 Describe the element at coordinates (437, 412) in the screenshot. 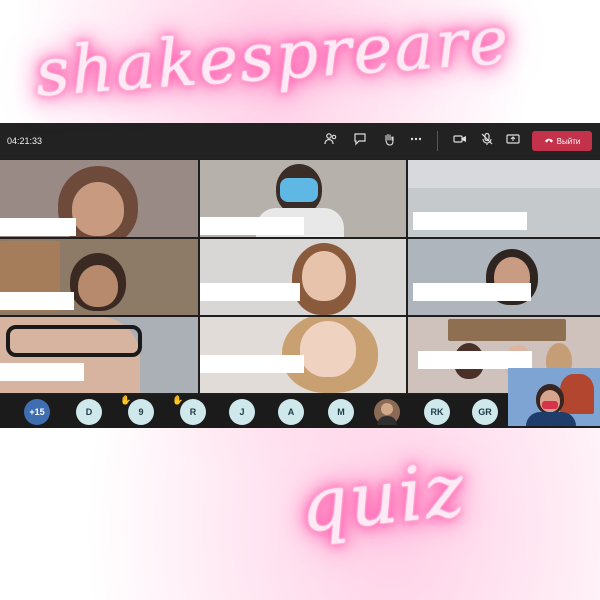

I see `participant-avatar: RK` at that location.